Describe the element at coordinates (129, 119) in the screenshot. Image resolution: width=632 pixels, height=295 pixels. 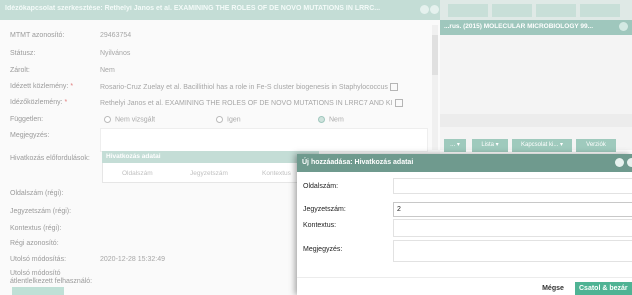
I see `radio-not-checked: Nem vizsgált` at that location.